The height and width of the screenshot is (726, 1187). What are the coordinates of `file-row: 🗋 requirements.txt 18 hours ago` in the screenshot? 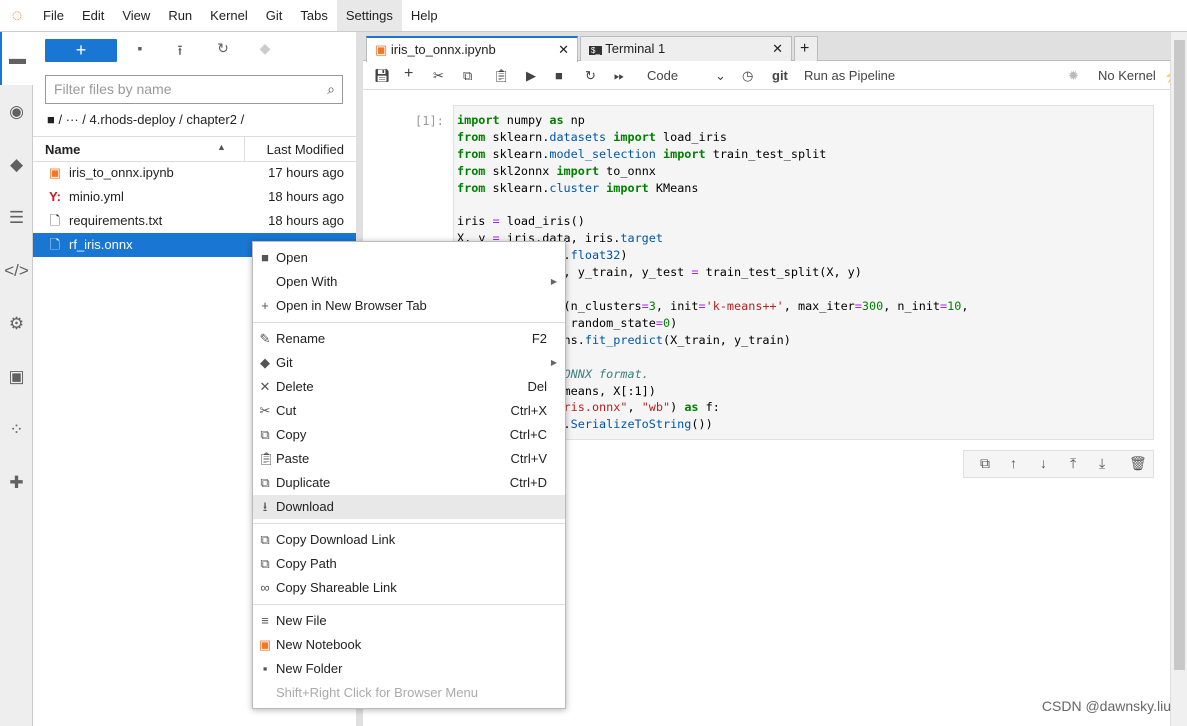 It's located at (194, 221).